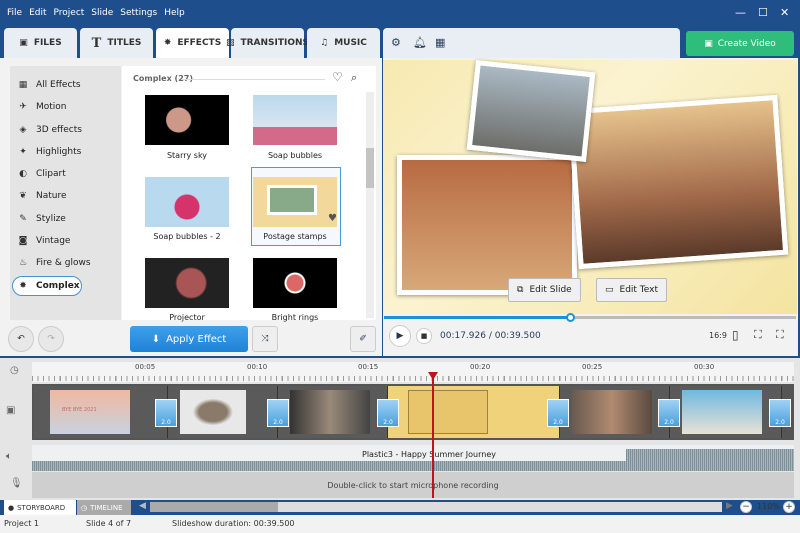 The width and height of the screenshot is (800, 533). I want to click on menu-settings: Settings, so click(138, 13).